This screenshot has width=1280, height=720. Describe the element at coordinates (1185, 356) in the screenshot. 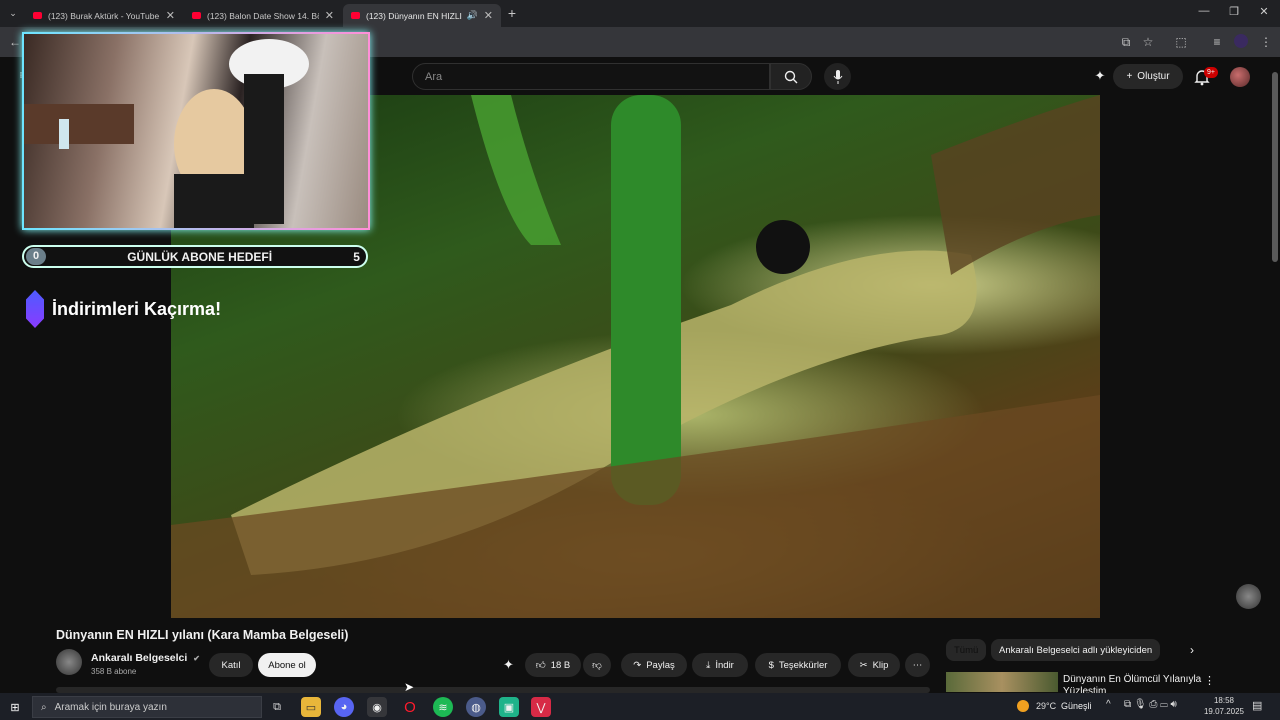

I see `secondary-panel` at that location.